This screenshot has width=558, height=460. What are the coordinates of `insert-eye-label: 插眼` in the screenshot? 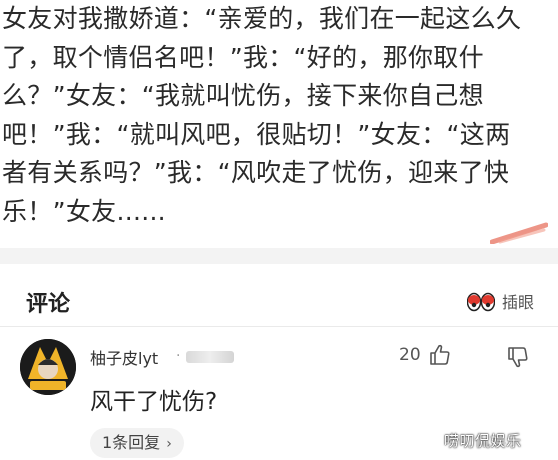 It's located at (518, 301).